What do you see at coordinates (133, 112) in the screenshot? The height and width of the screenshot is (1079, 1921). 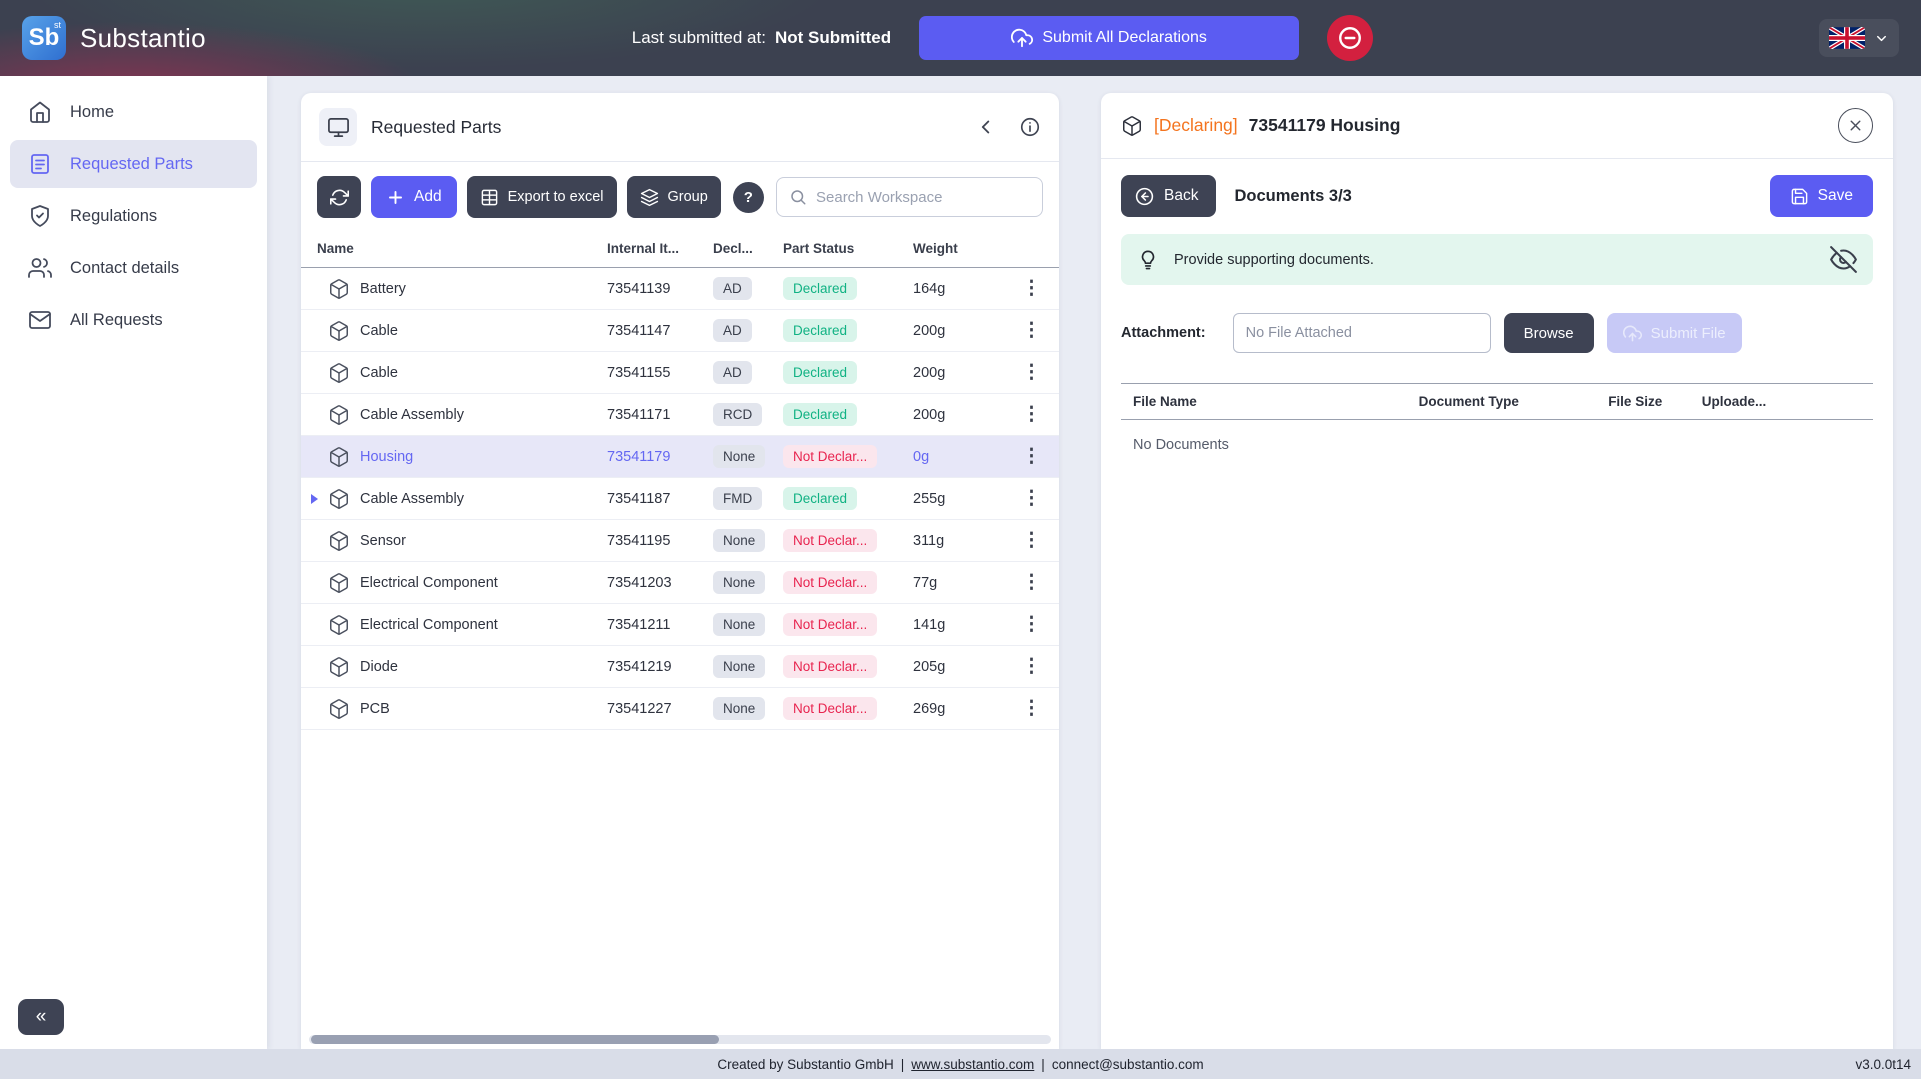 I see `sidebar-item-home: Home` at bounding box center [133, 112].